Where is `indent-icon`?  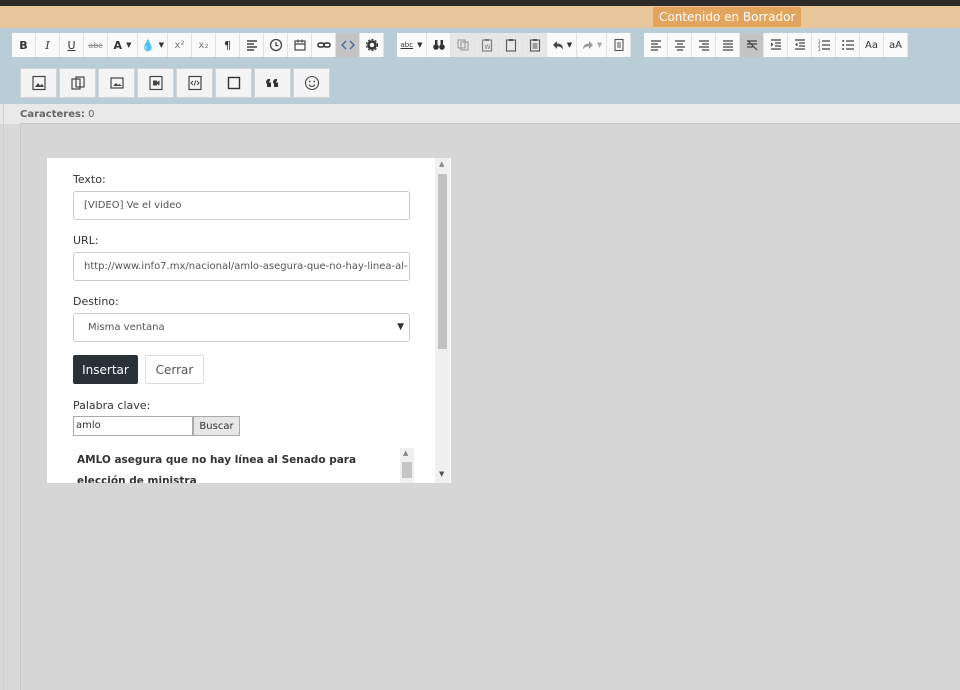 indent-icon is located at coordinates (775, 44).